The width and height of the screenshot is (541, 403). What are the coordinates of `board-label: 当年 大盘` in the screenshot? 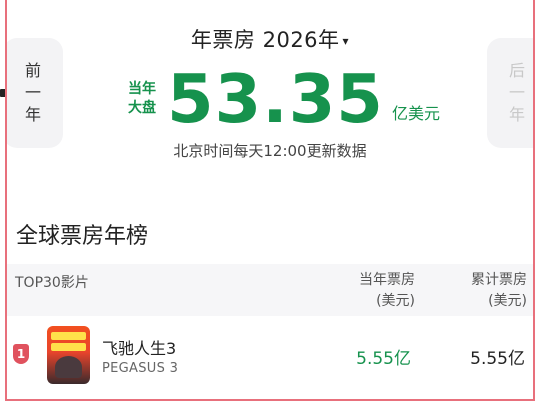 It's located at (142, 99).